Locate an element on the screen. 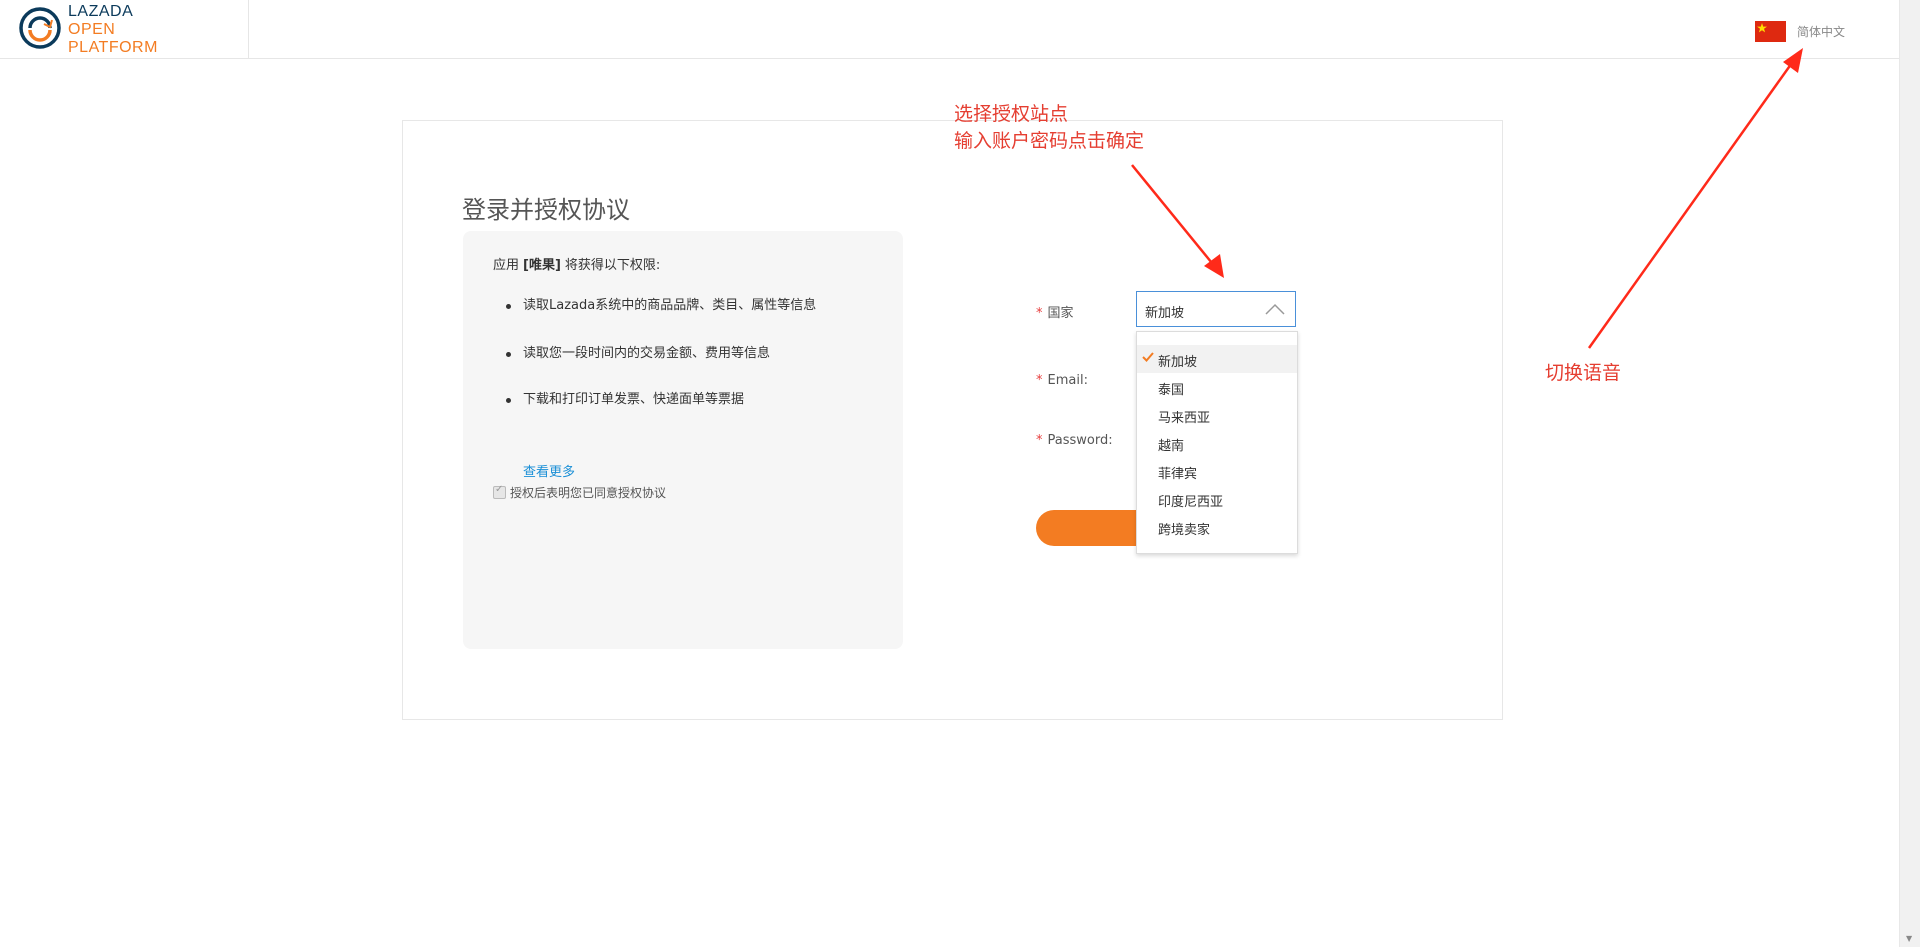 The height and width of the screenshot is (947, 1920). annotation-arrows is located at coordinates (1467, 198).